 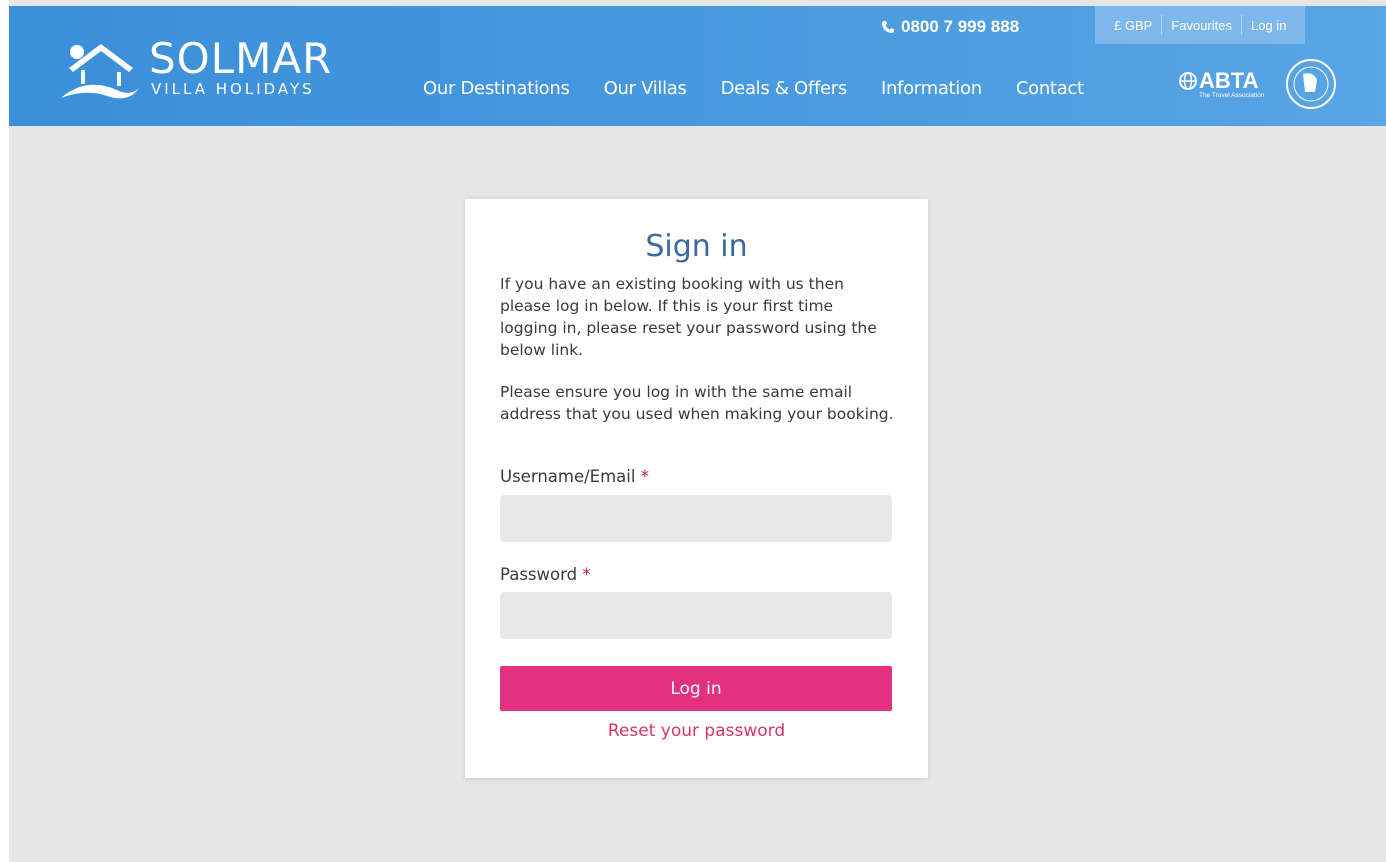 What do you see at coordinates (888, 27) in the screenshot?
I see `phone-icon` at bounding box center [888, 27].